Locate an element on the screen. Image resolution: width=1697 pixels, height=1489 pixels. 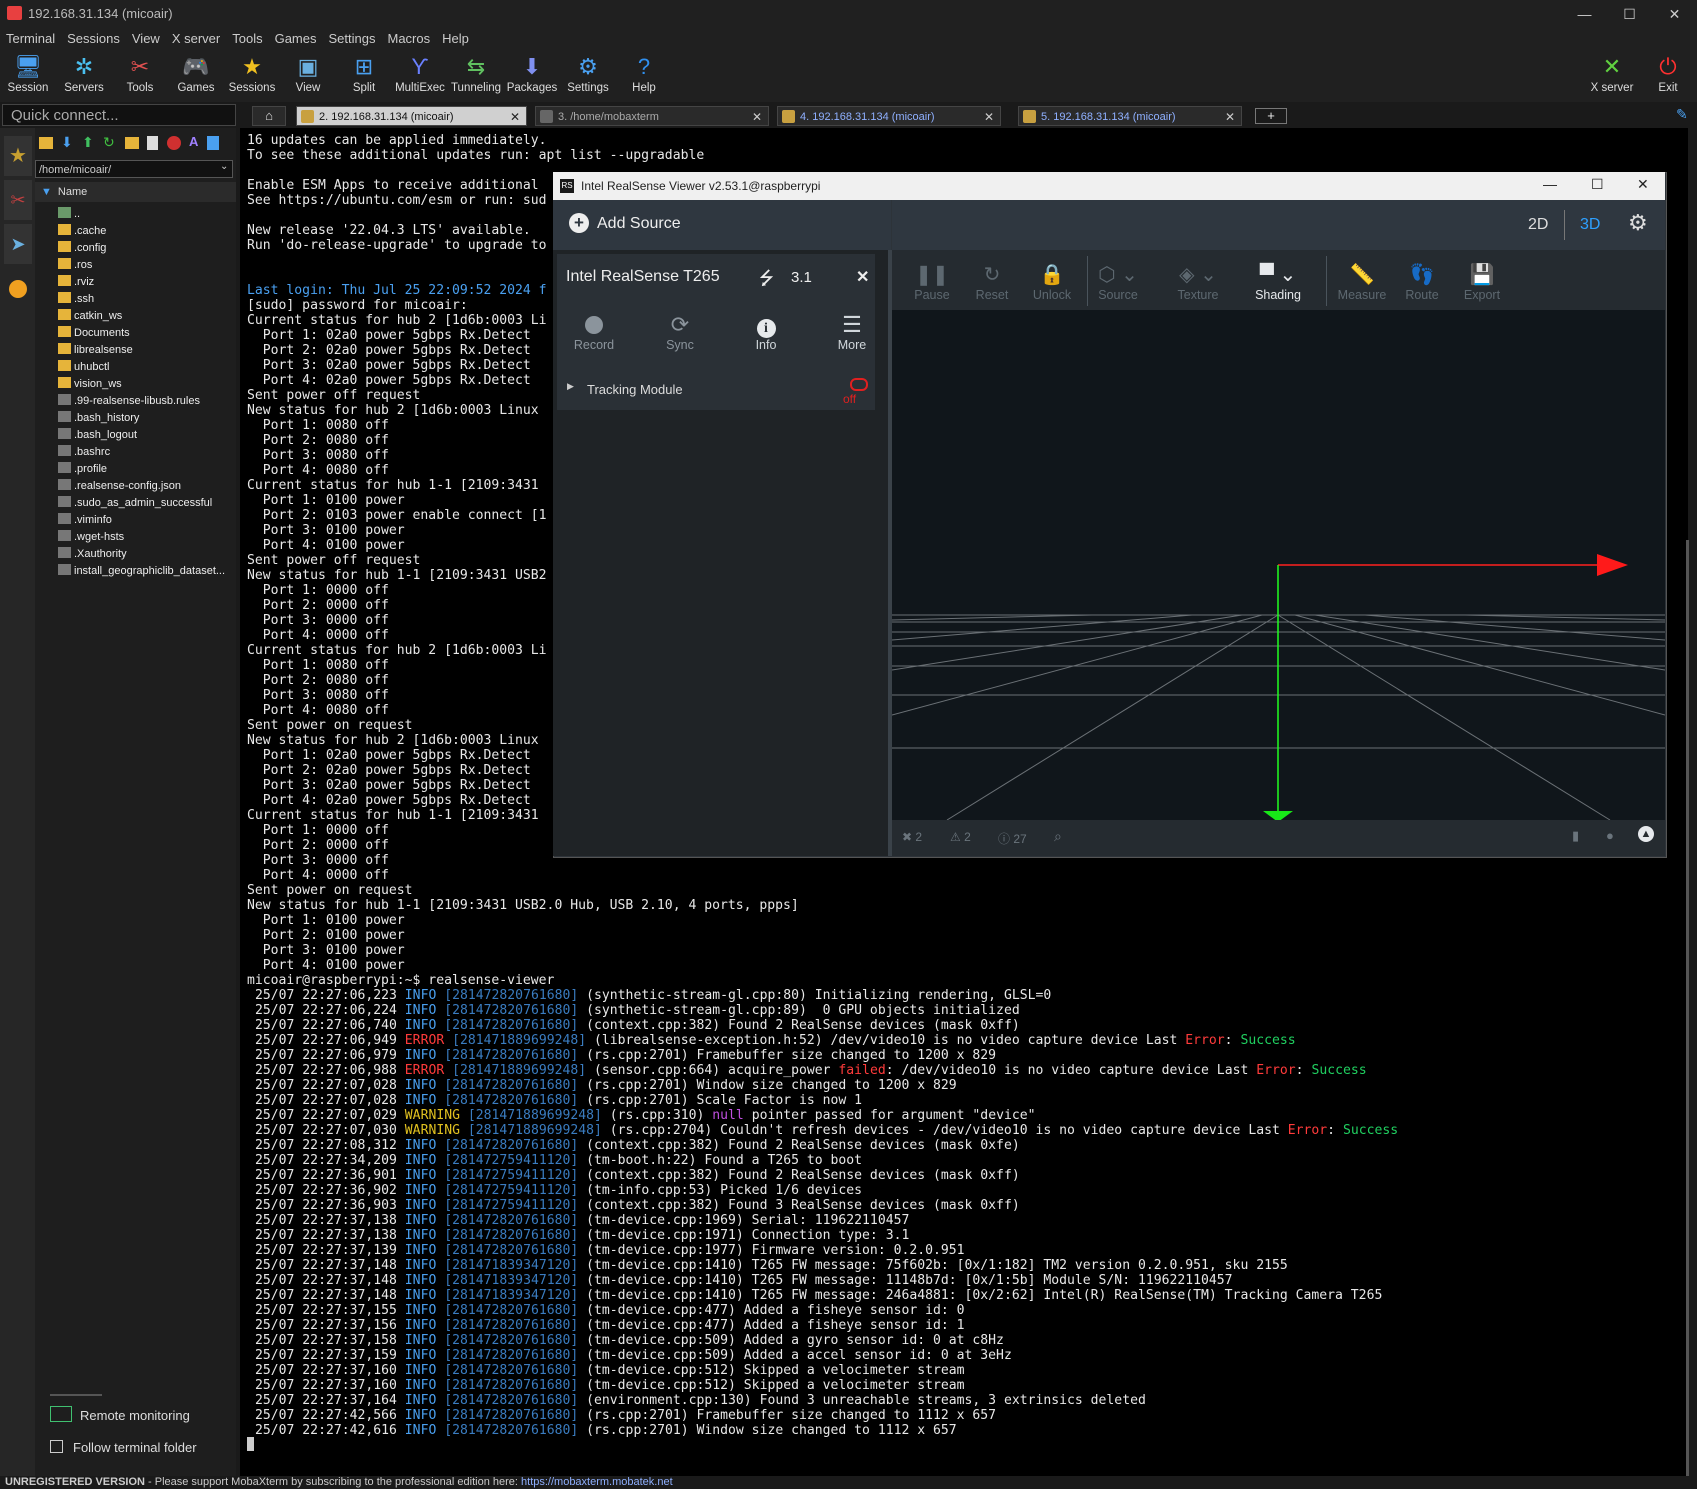
info-count-button: ⓘ 27 is located at coordinates (1012, 838).